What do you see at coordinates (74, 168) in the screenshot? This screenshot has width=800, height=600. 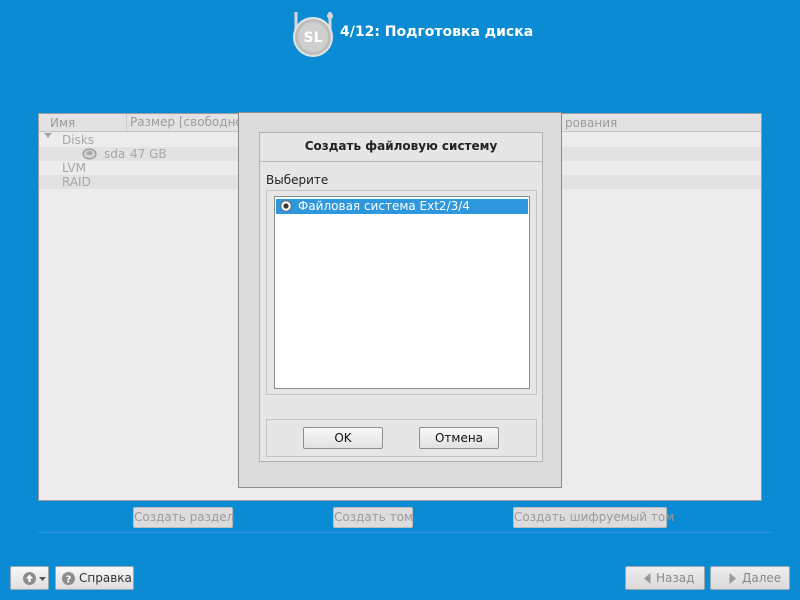 I see `row-name: LVM` at bounding box center [74, 168].